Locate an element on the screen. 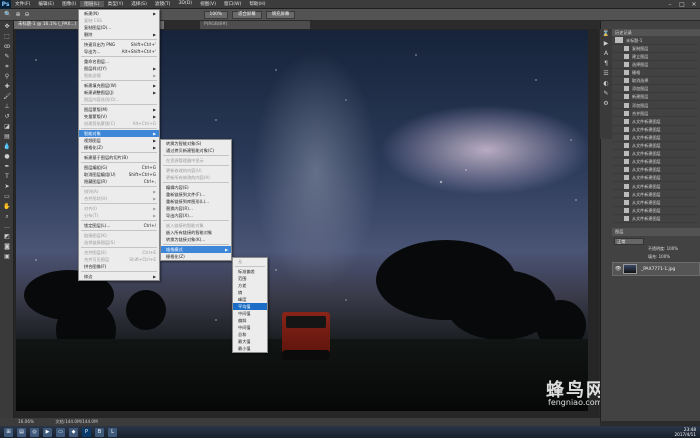 The image size is (700, 438). zoom-level: 16.06% is located at coordinates (26, 421).